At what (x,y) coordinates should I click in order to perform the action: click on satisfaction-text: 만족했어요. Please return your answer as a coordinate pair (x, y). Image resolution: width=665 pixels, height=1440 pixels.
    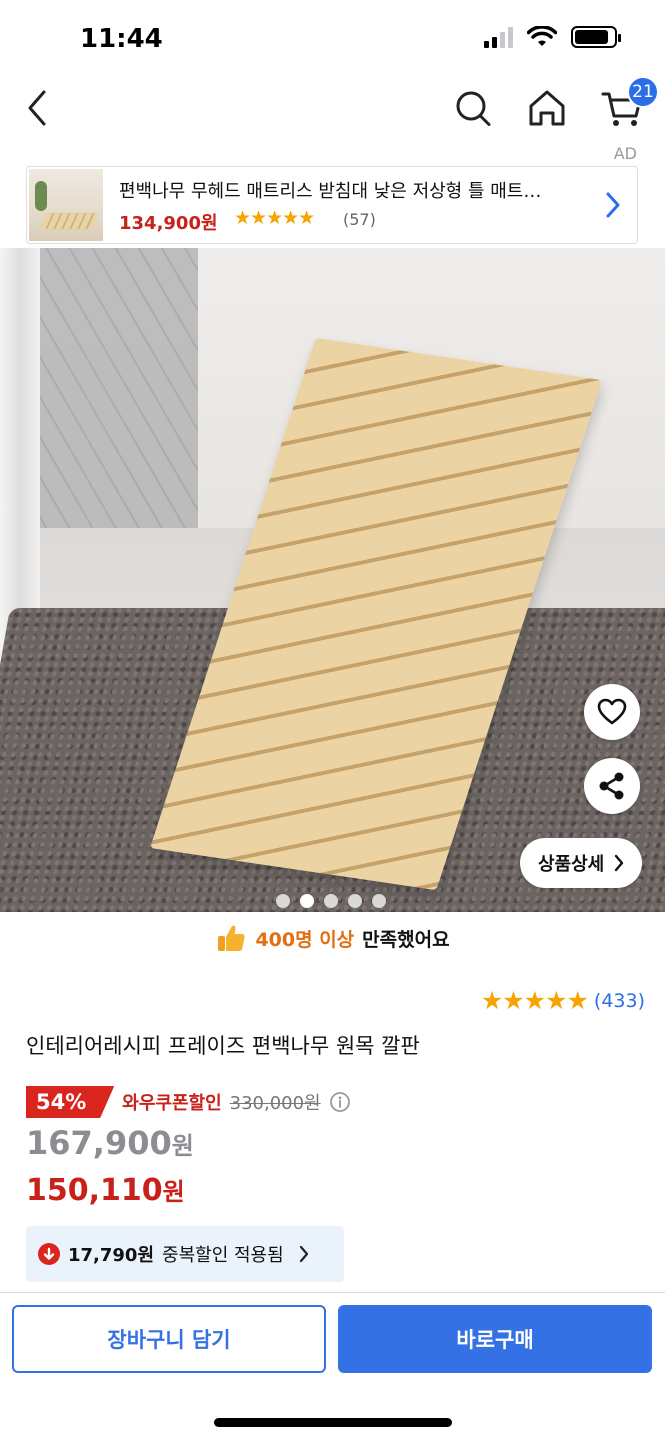
    Looking at the image, I should click on (406, 939).